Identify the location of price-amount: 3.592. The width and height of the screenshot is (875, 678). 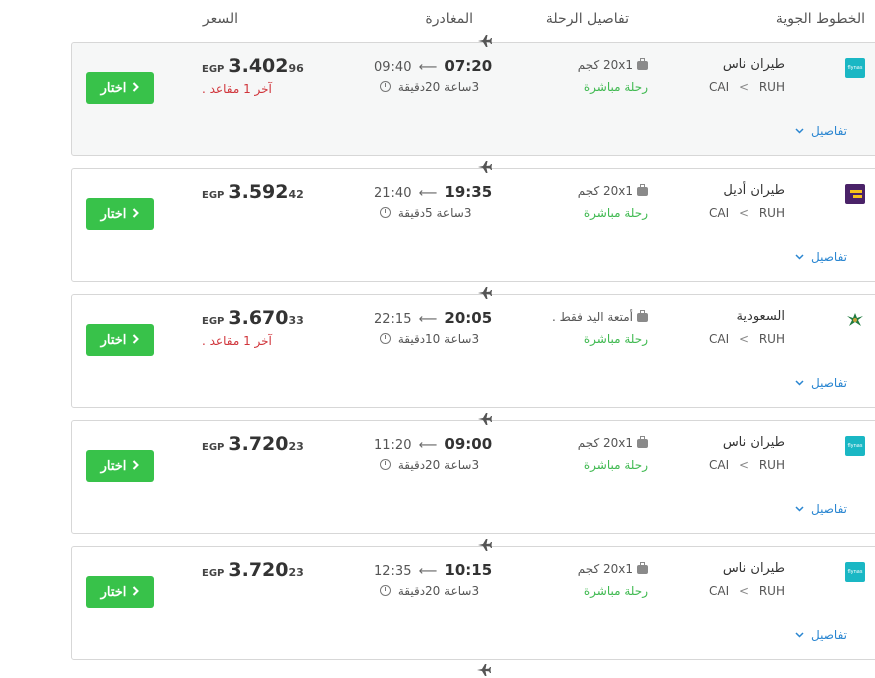
(258, 192).